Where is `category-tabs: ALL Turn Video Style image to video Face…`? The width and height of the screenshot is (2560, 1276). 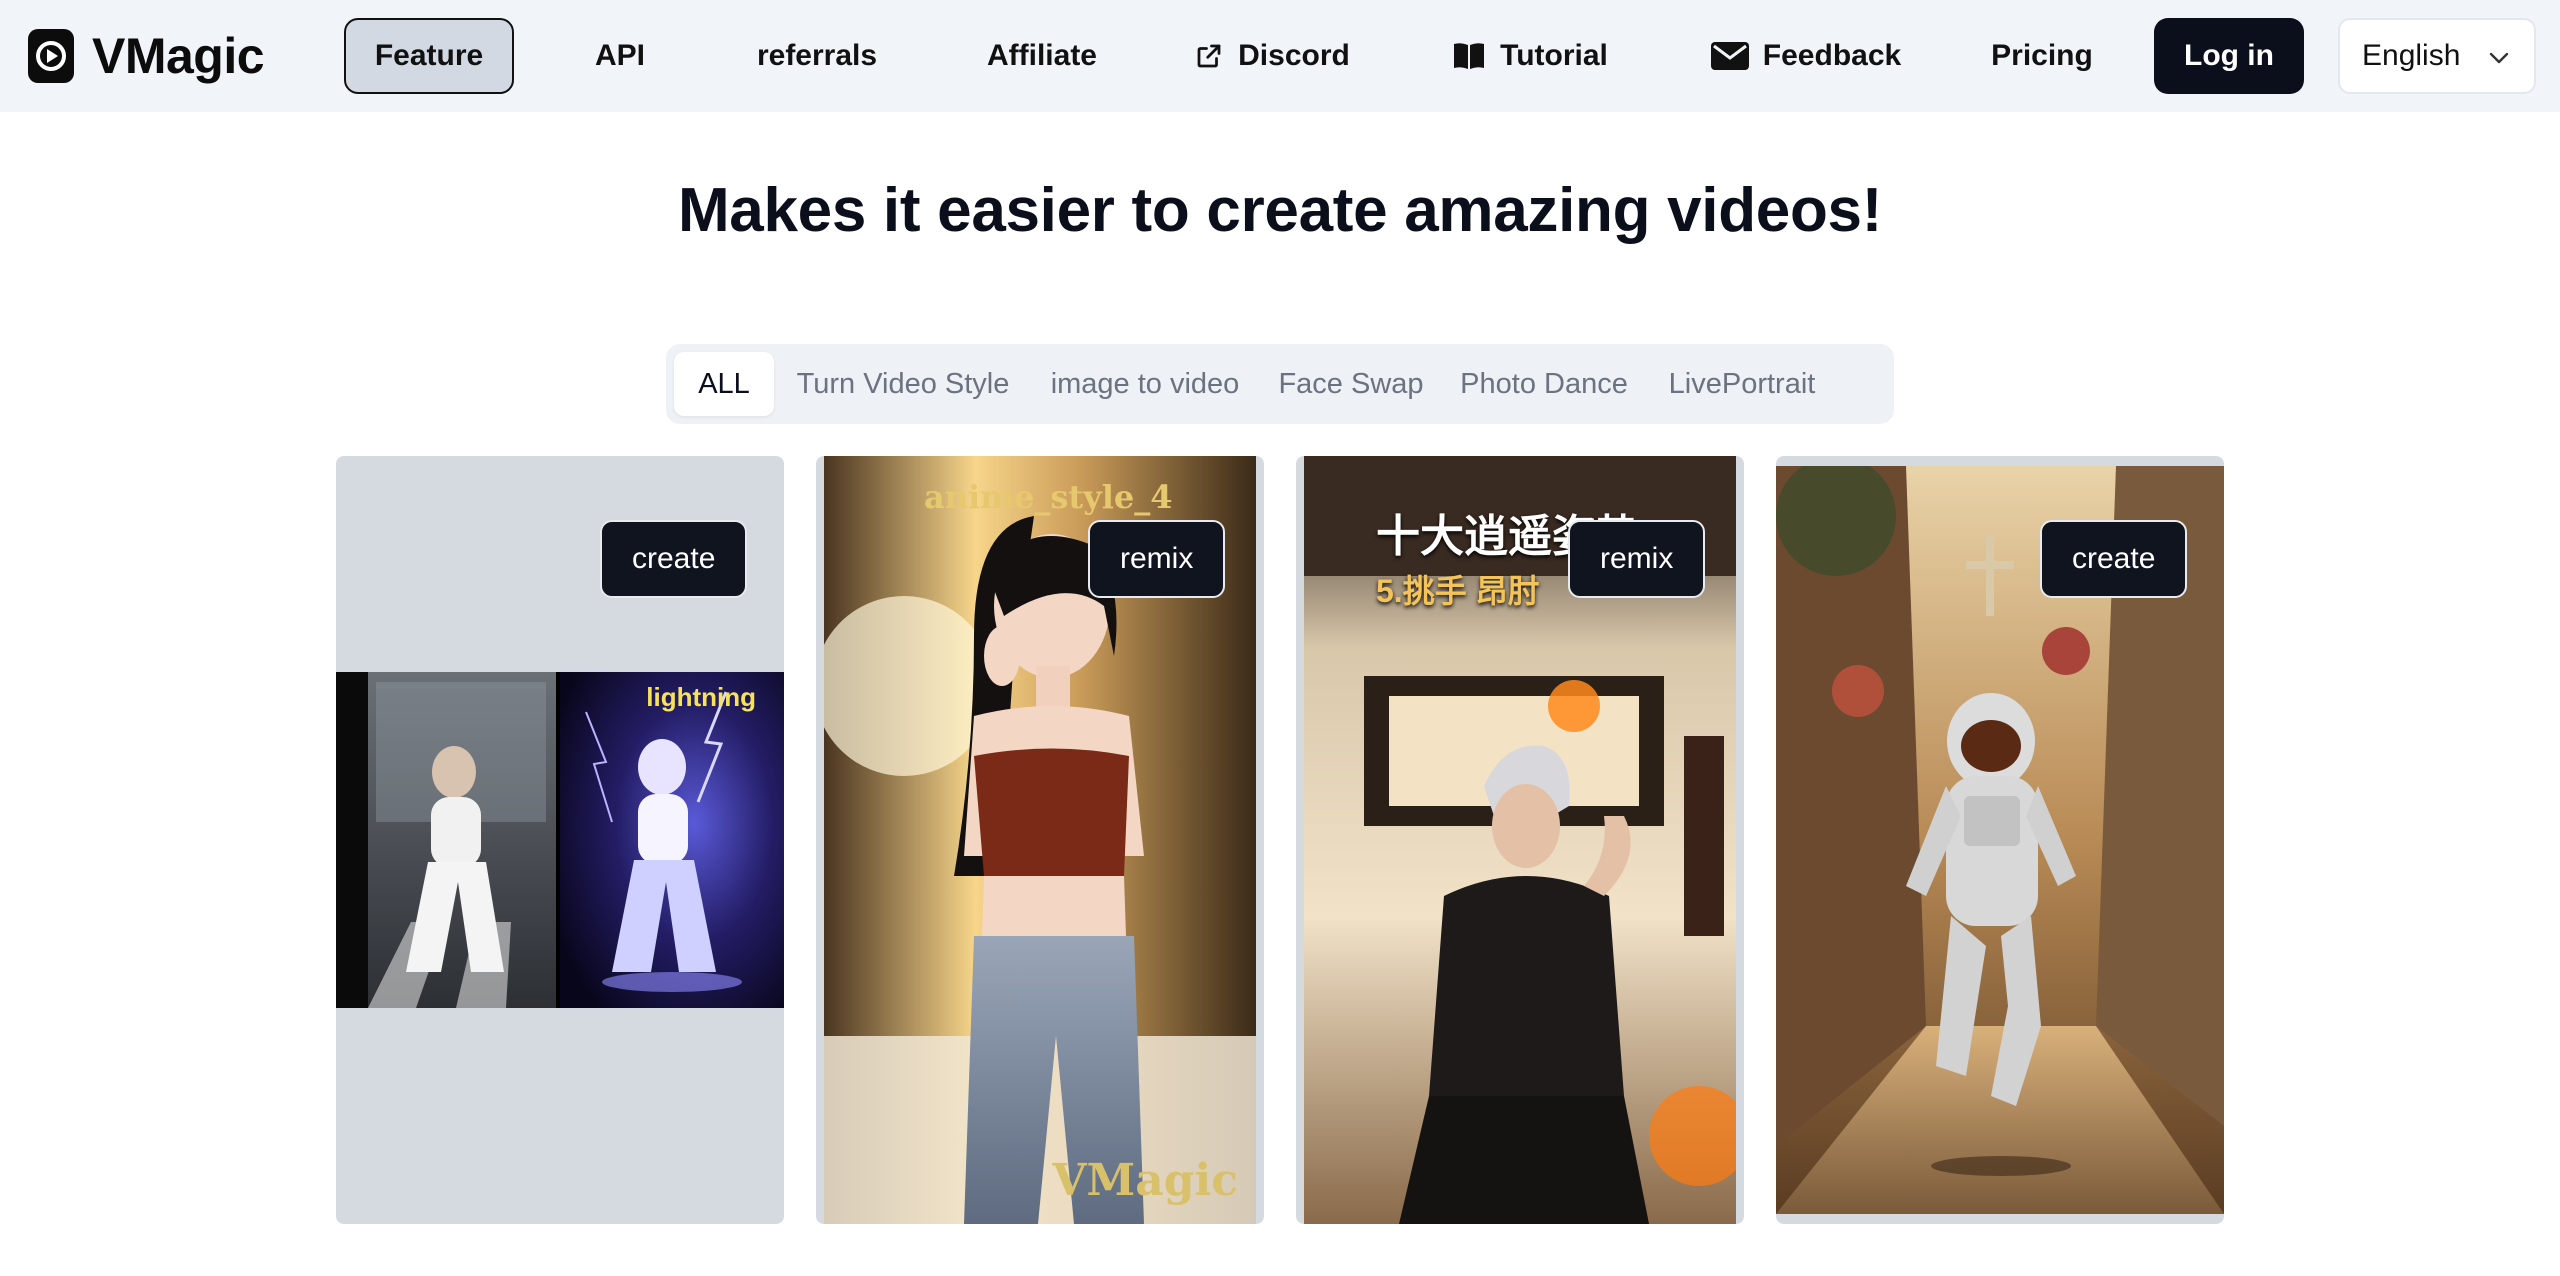 category-tabs: ALL Turn Video Style image to video Face… is located at coordinates (1280, 384).